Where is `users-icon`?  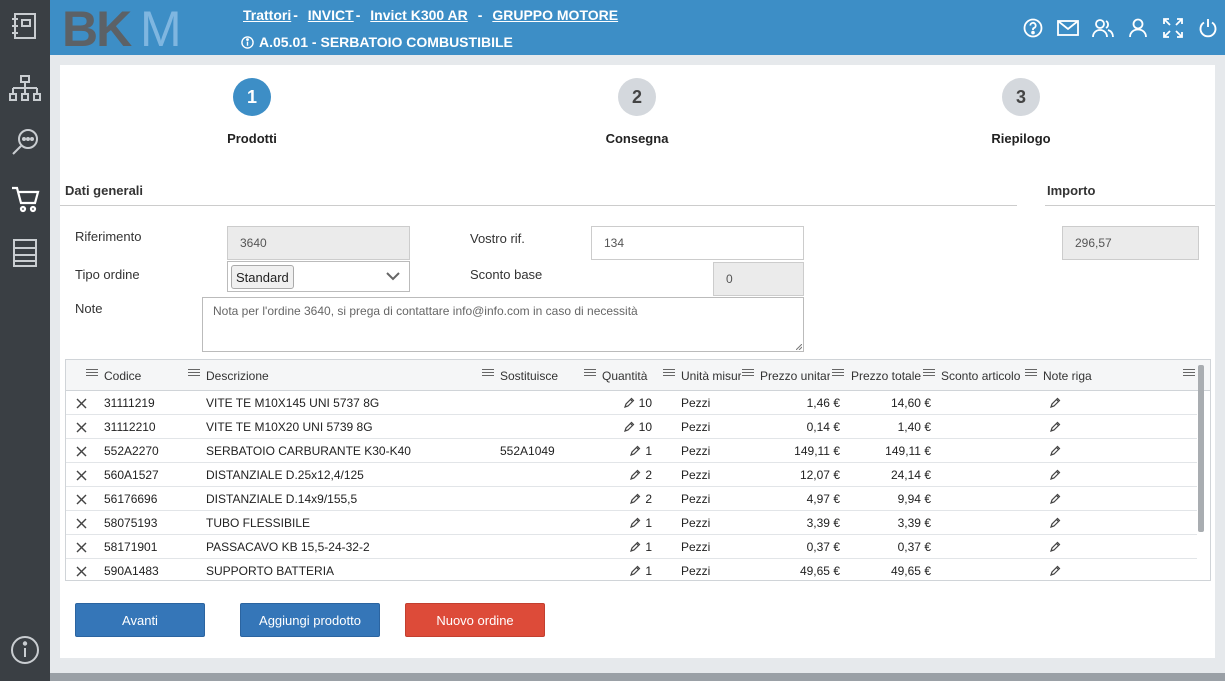 users-icon is located at coordinates (1102, 28).